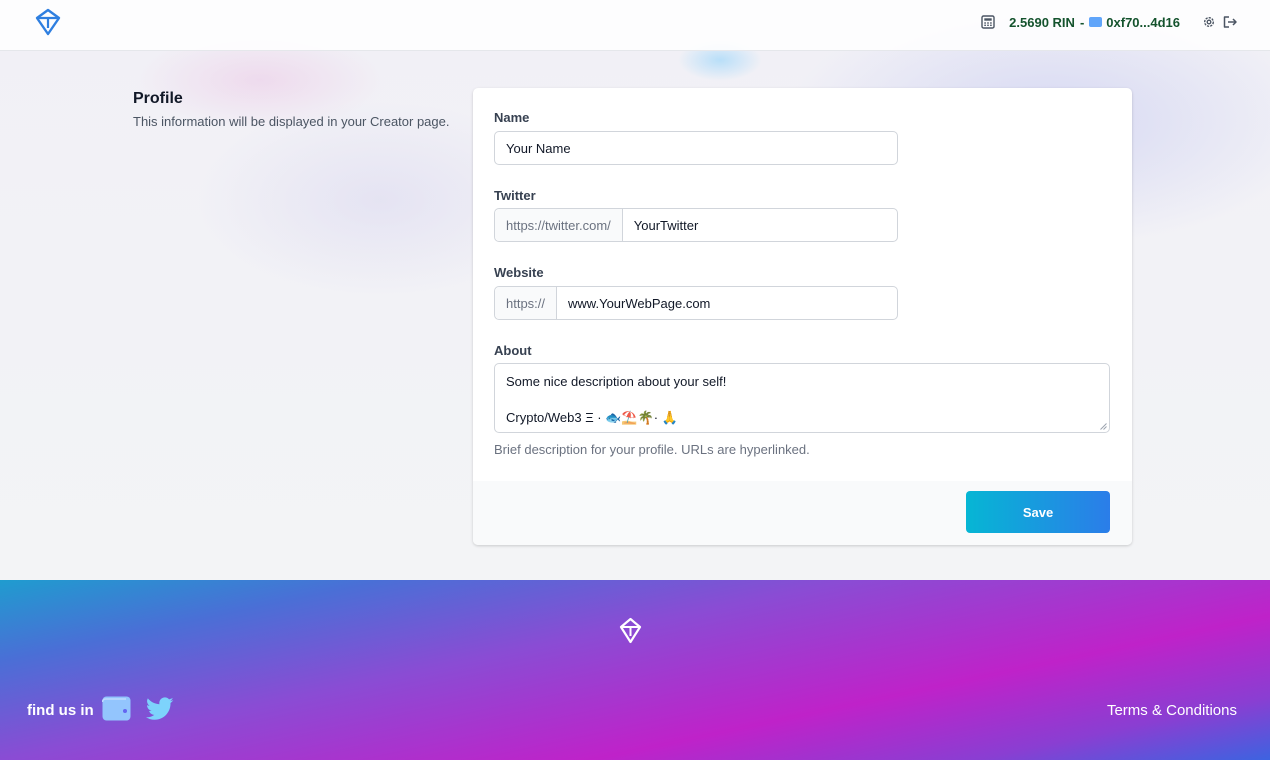 The image size is (1270, 760). I want to click on wallet-address: 0xf70...4d16, so click(1143, 22).